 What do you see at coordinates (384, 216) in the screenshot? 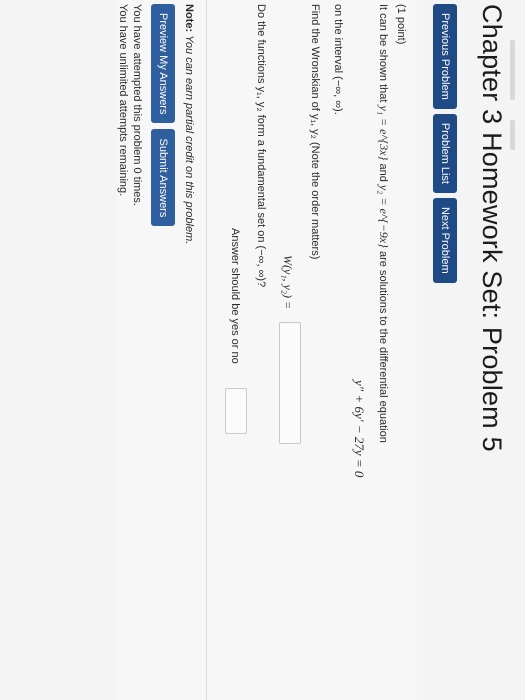
I see `y2-expression: y₂ = e^{−9x}` at bounding box center [384, 216].